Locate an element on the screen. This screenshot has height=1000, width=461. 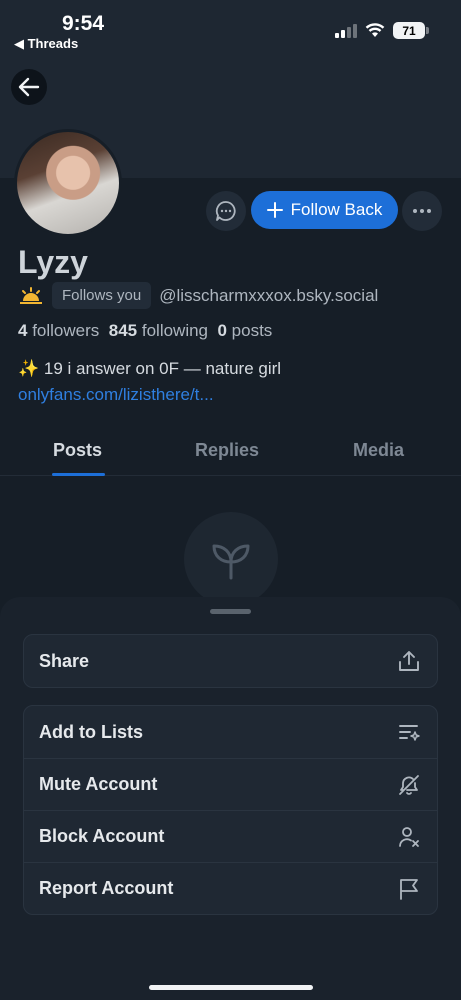
share-group: Share is located at coordinates (230, 661).